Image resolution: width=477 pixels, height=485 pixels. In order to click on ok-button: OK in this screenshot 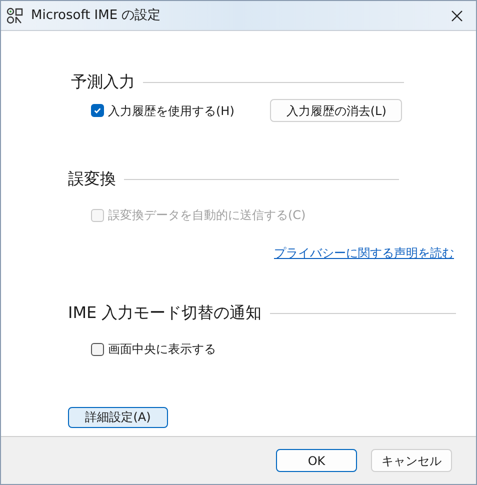, I will do `click(316, 460)`.